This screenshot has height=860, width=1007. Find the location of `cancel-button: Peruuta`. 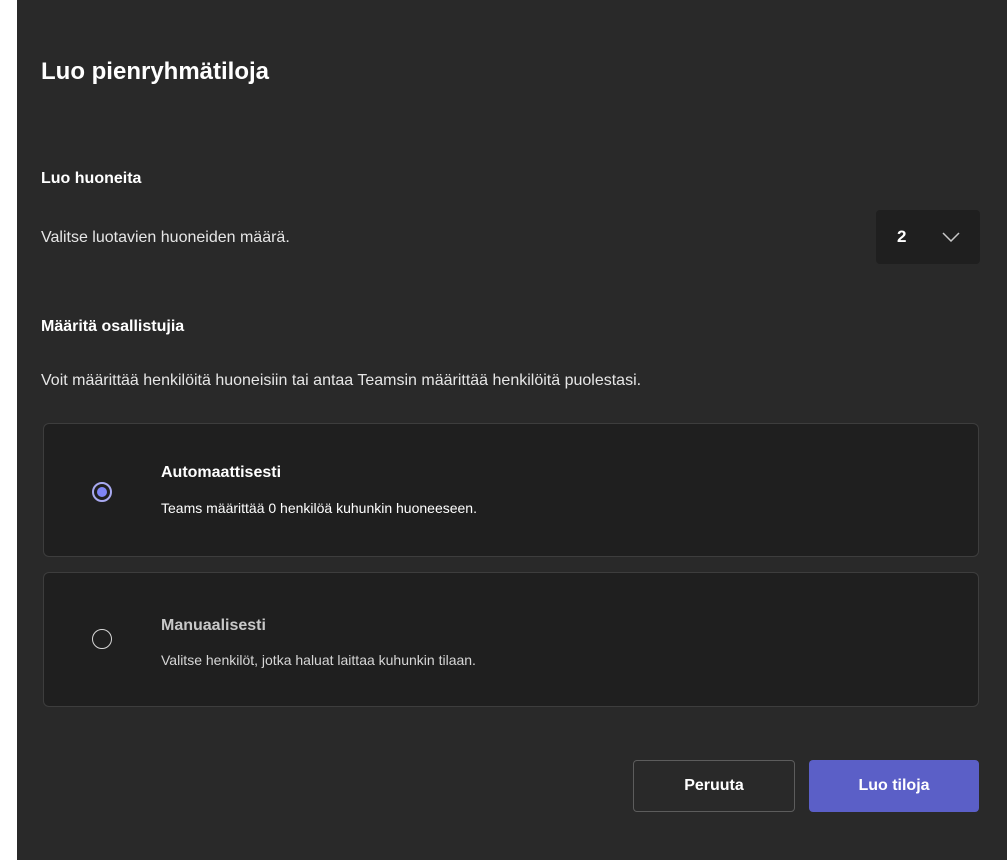

cancel-button: Peruuta is located at coordinates (714, 786).